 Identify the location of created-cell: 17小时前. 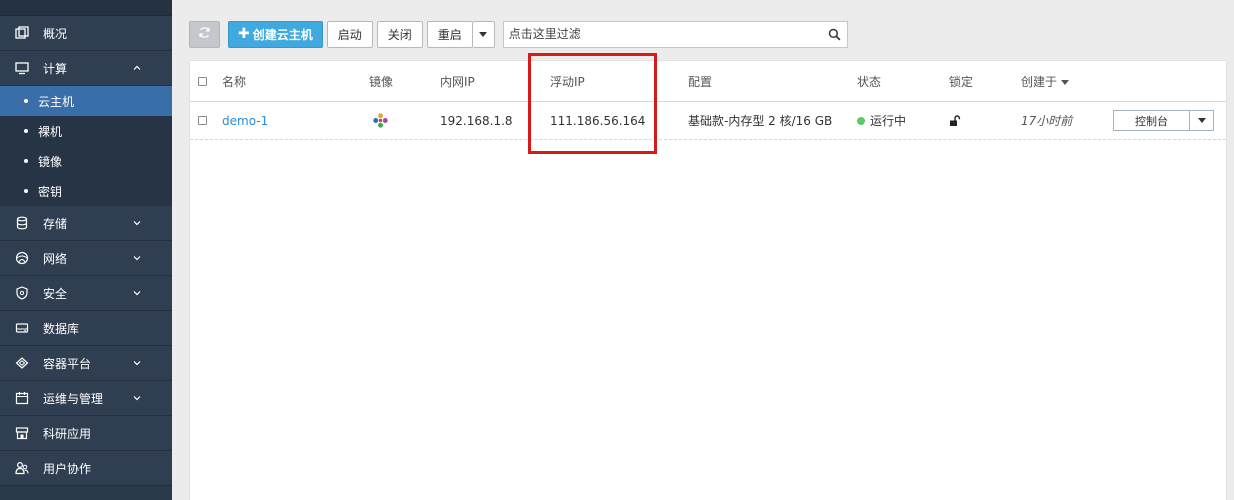
(1047, 121).